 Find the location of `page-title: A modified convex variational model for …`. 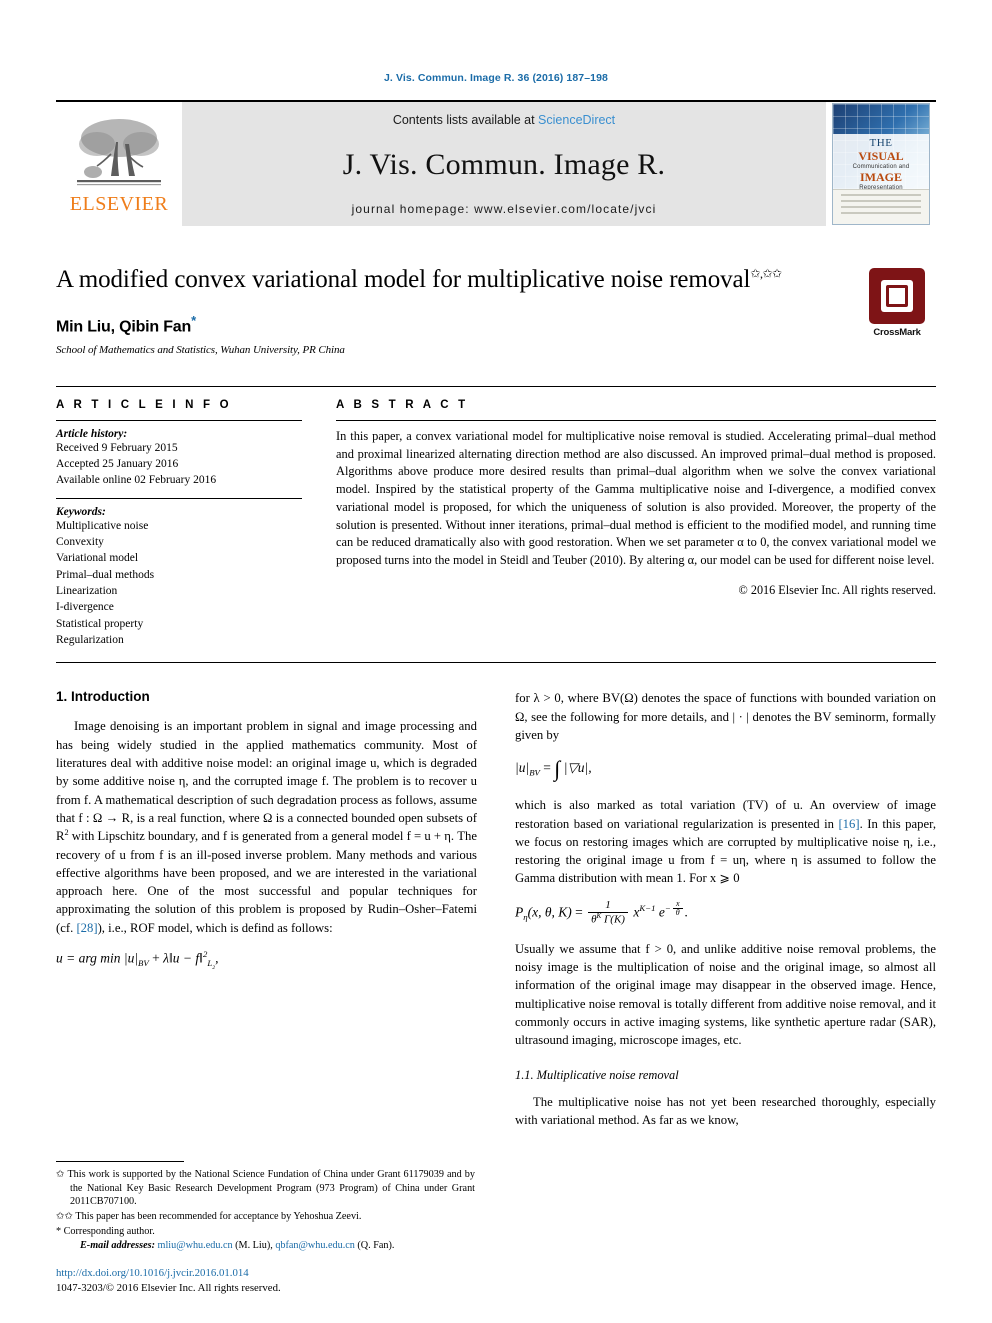

page-title: A modified convex variational model for … is located at coordinates (448, 280).